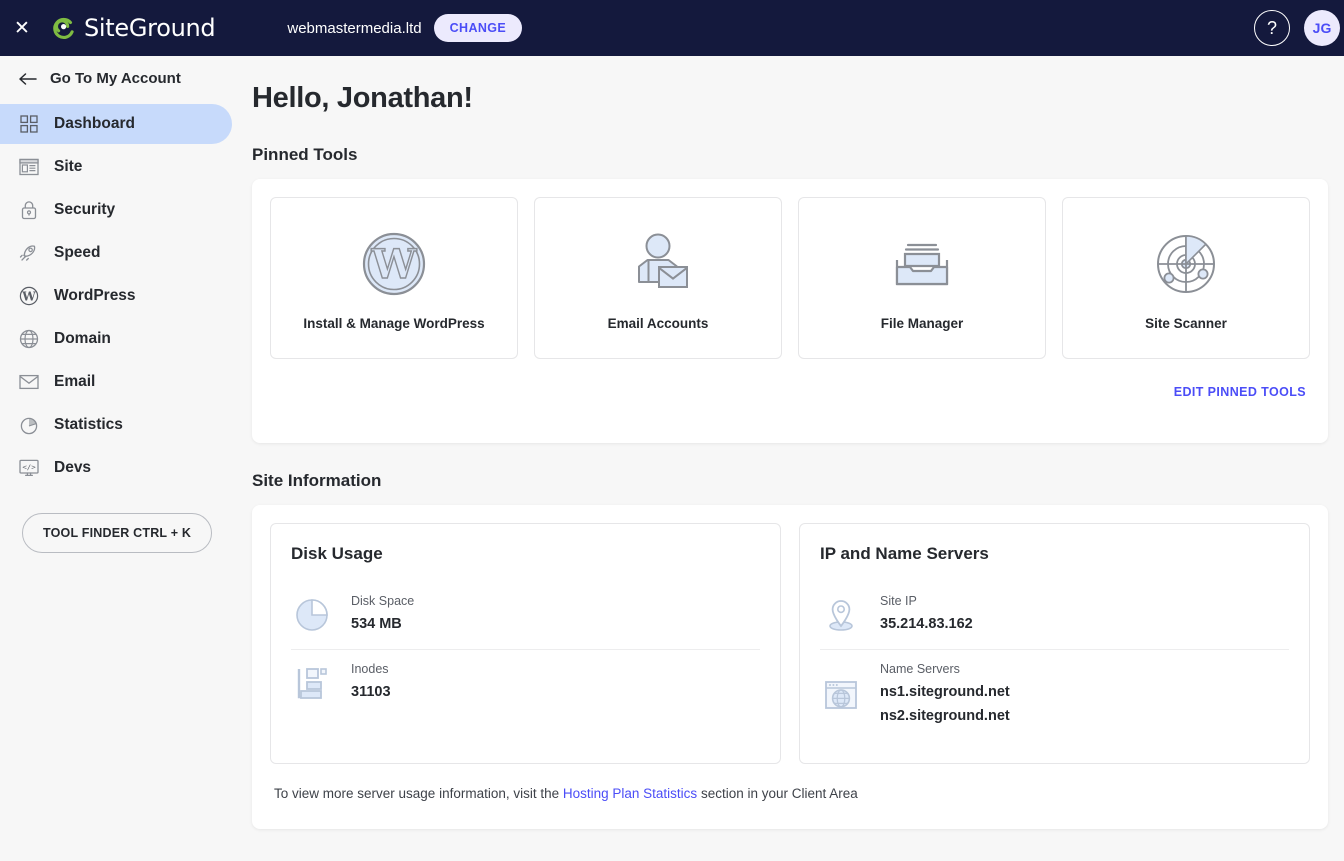 This screenshot has width=1344, height=861. Describe the element at coordinates (525, 682) in the screenshot. I see `inodes-row: Inodes 31103` at that location.